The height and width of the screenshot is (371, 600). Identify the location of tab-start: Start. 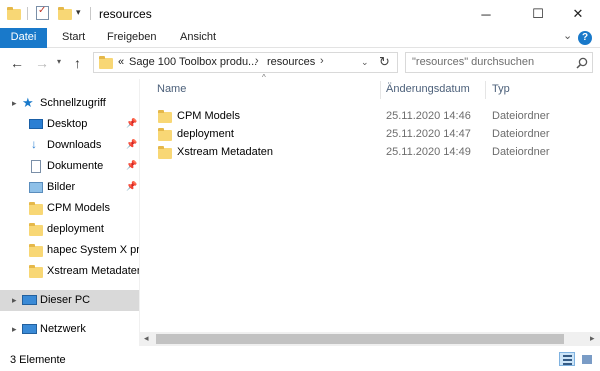
(73, 38).